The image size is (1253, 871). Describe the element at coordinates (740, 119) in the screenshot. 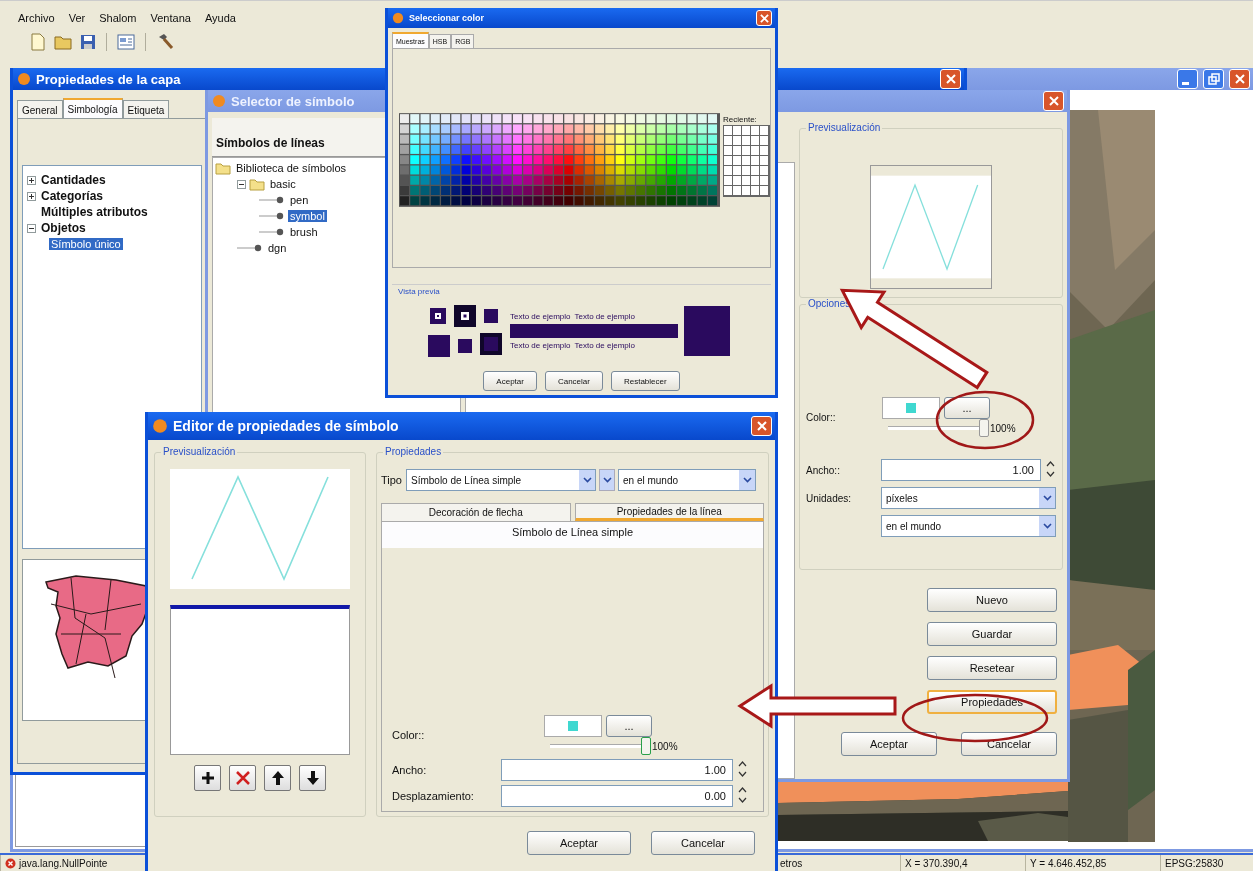

I see `recent-label: Reciente:` at that location.